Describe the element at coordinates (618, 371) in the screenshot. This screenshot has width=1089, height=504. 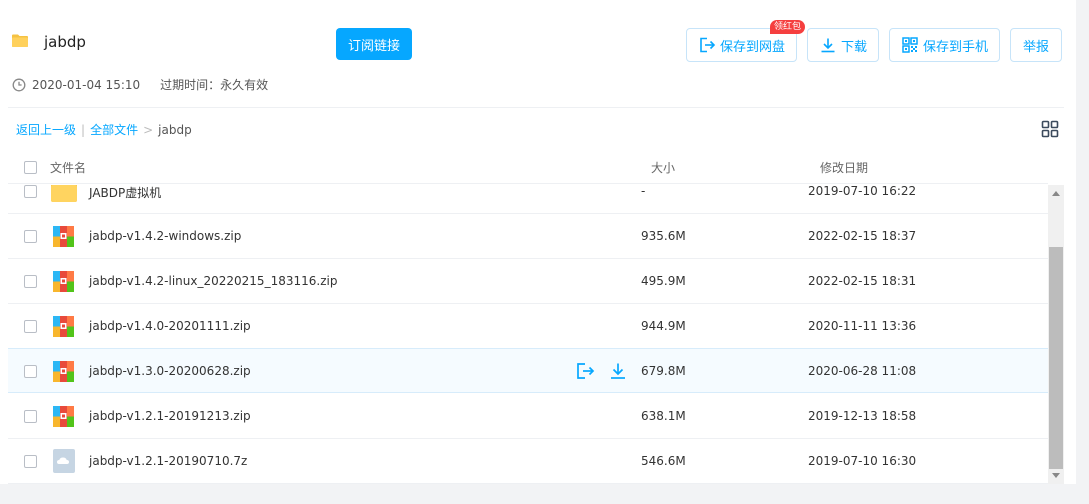
I see `row-download-icon` at that location.